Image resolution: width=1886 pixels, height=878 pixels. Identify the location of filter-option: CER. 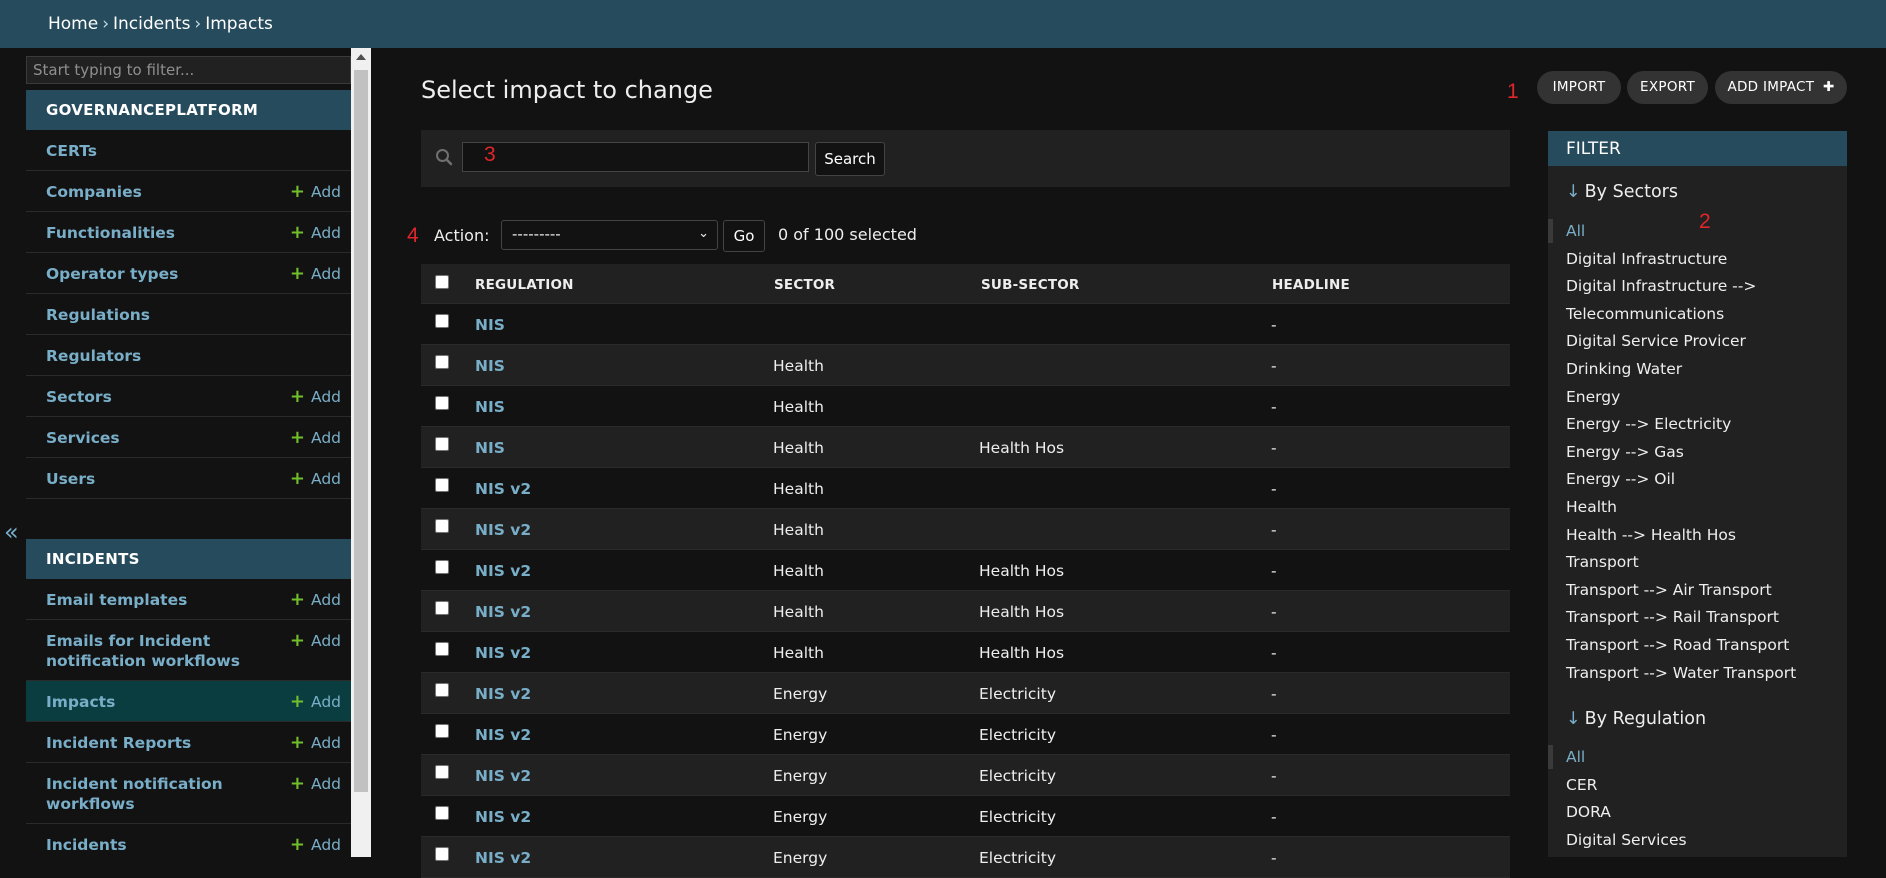
(1581, 785).